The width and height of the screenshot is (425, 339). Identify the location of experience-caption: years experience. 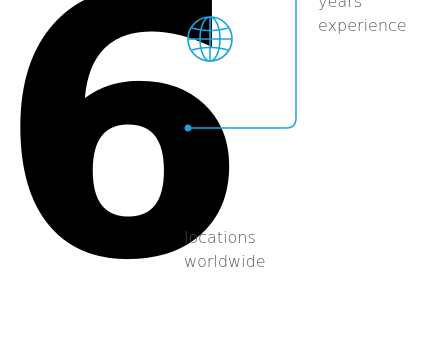
(362, 19).